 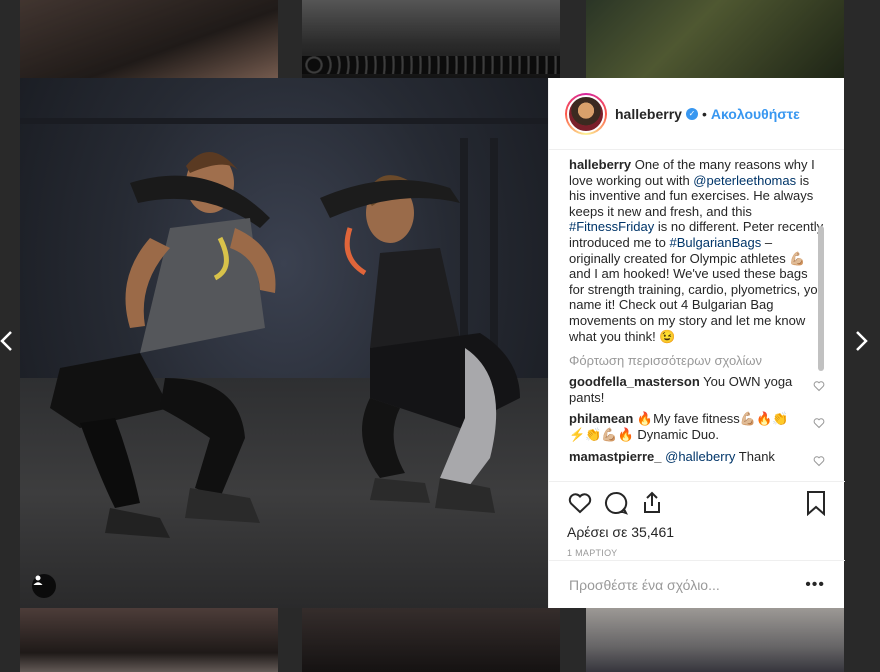 What do you see at coordinates (648, 114) in the screenshot?
I see `author-username: halleberry` at bounding box center [648, 114].